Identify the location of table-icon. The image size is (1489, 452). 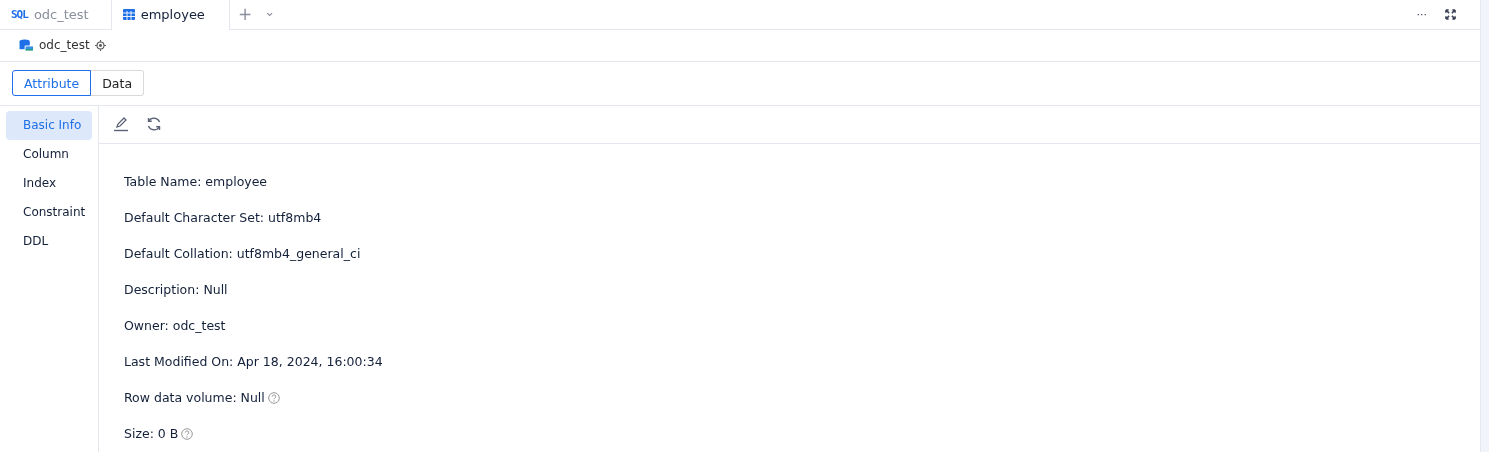
(128, 15).